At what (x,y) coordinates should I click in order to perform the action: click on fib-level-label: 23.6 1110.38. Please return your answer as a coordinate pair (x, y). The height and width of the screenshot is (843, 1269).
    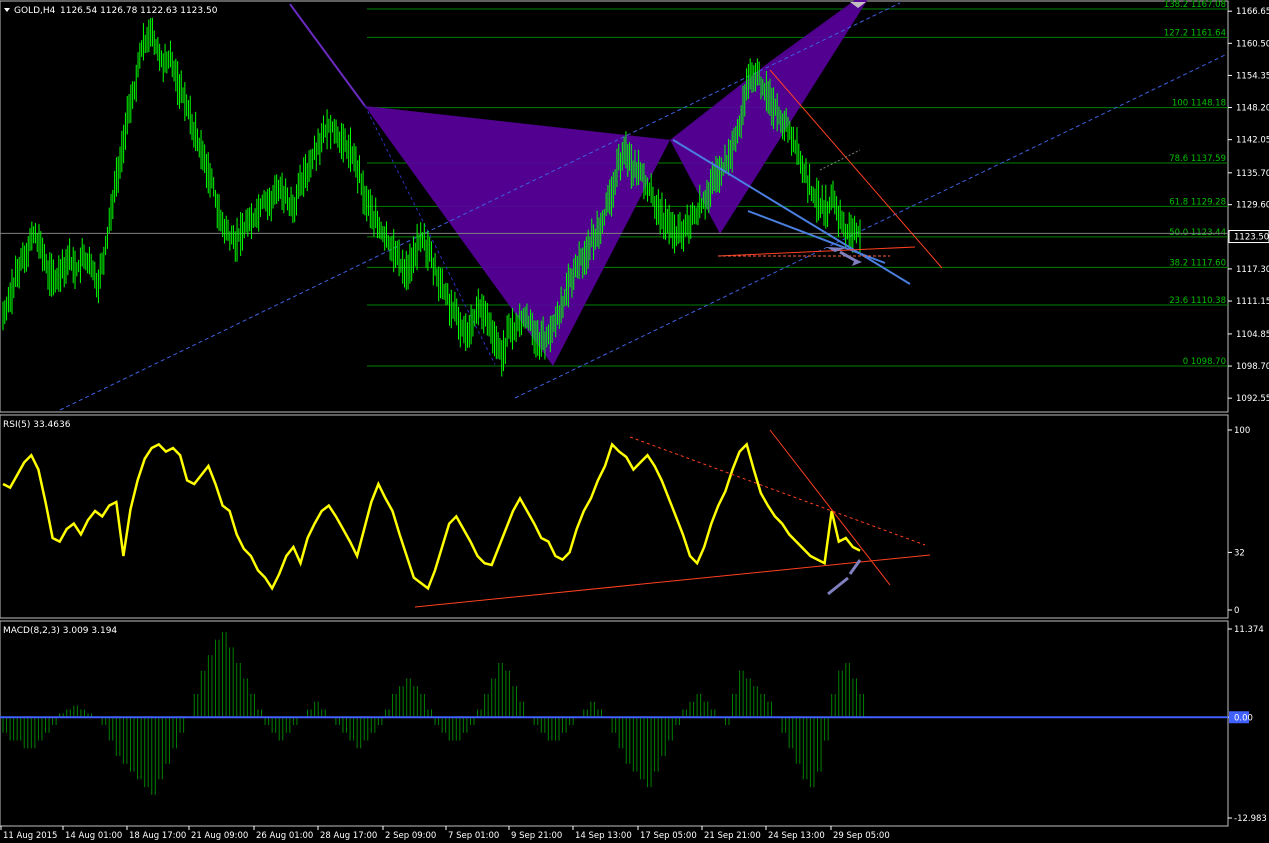
    Looking at the image, I should click on (1197, 301).